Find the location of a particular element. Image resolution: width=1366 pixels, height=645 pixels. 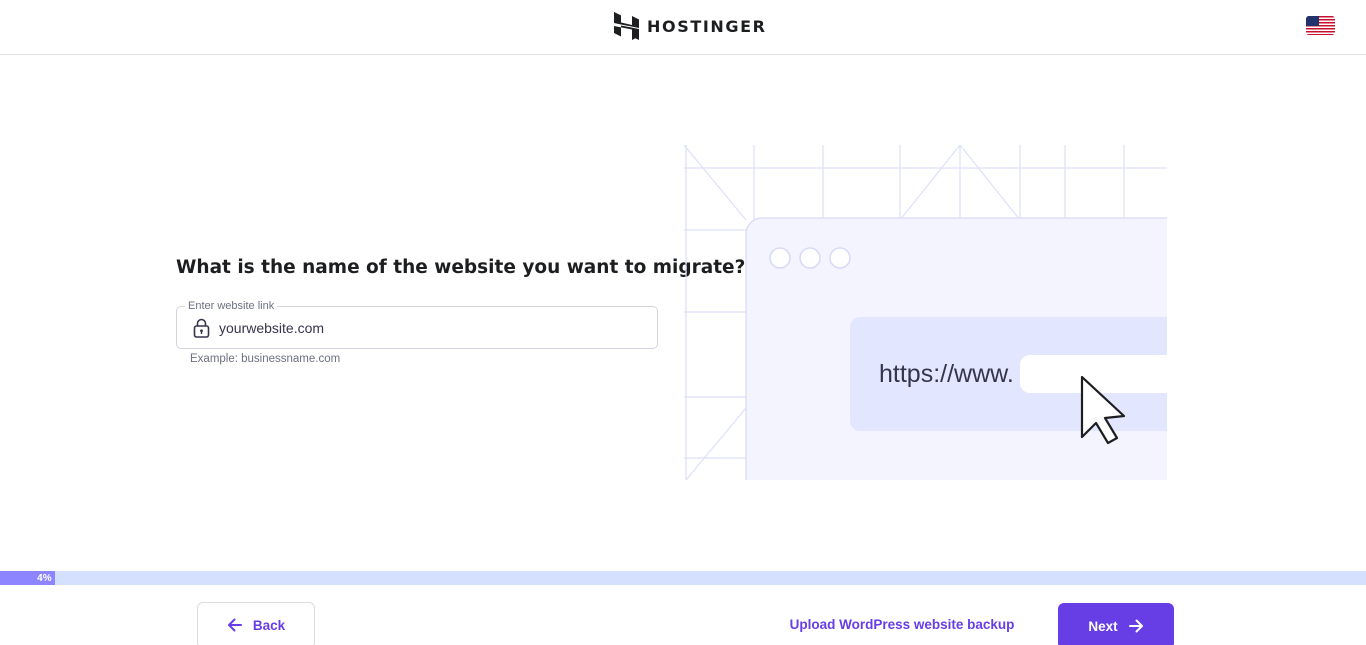

website-link-field: Enter website link is located at coordinates (417, 324).